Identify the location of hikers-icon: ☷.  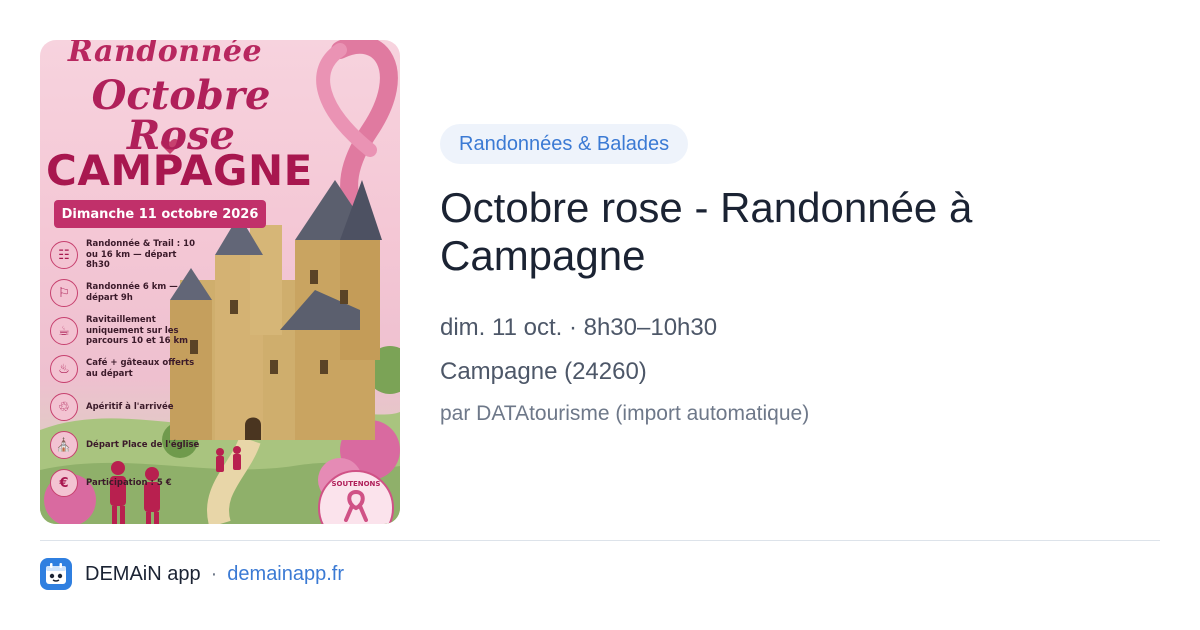
(64, 255).